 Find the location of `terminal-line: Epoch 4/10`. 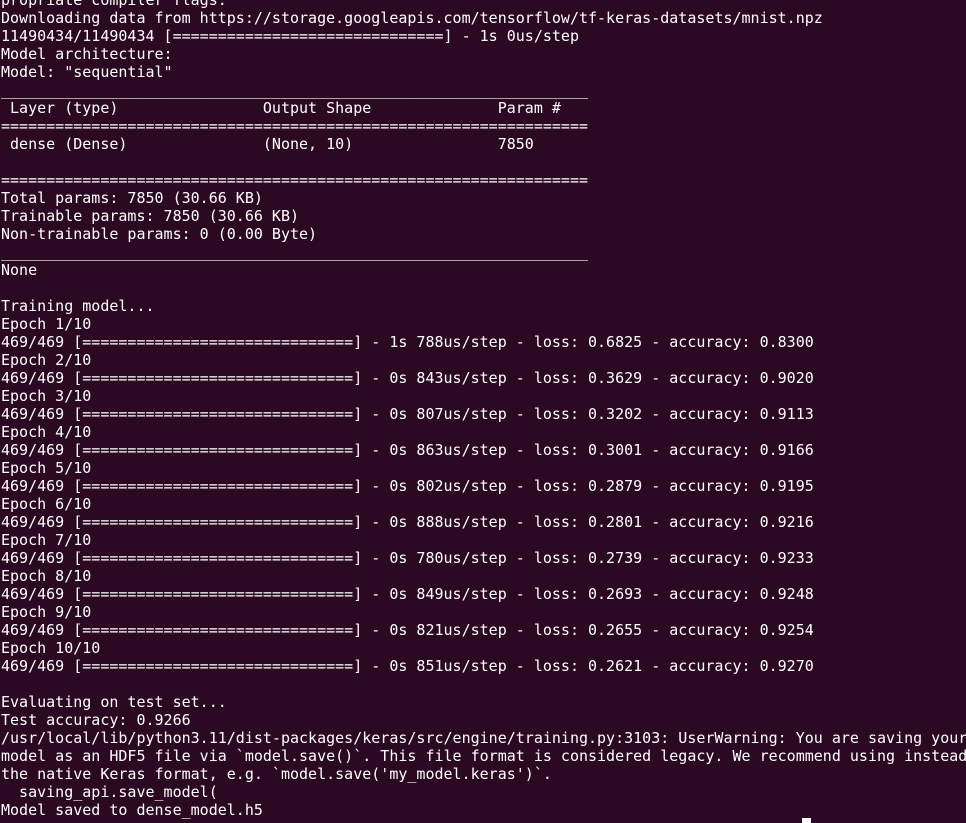

terminal-line: Epoch 4/10 is located at coordinates (46, 432).